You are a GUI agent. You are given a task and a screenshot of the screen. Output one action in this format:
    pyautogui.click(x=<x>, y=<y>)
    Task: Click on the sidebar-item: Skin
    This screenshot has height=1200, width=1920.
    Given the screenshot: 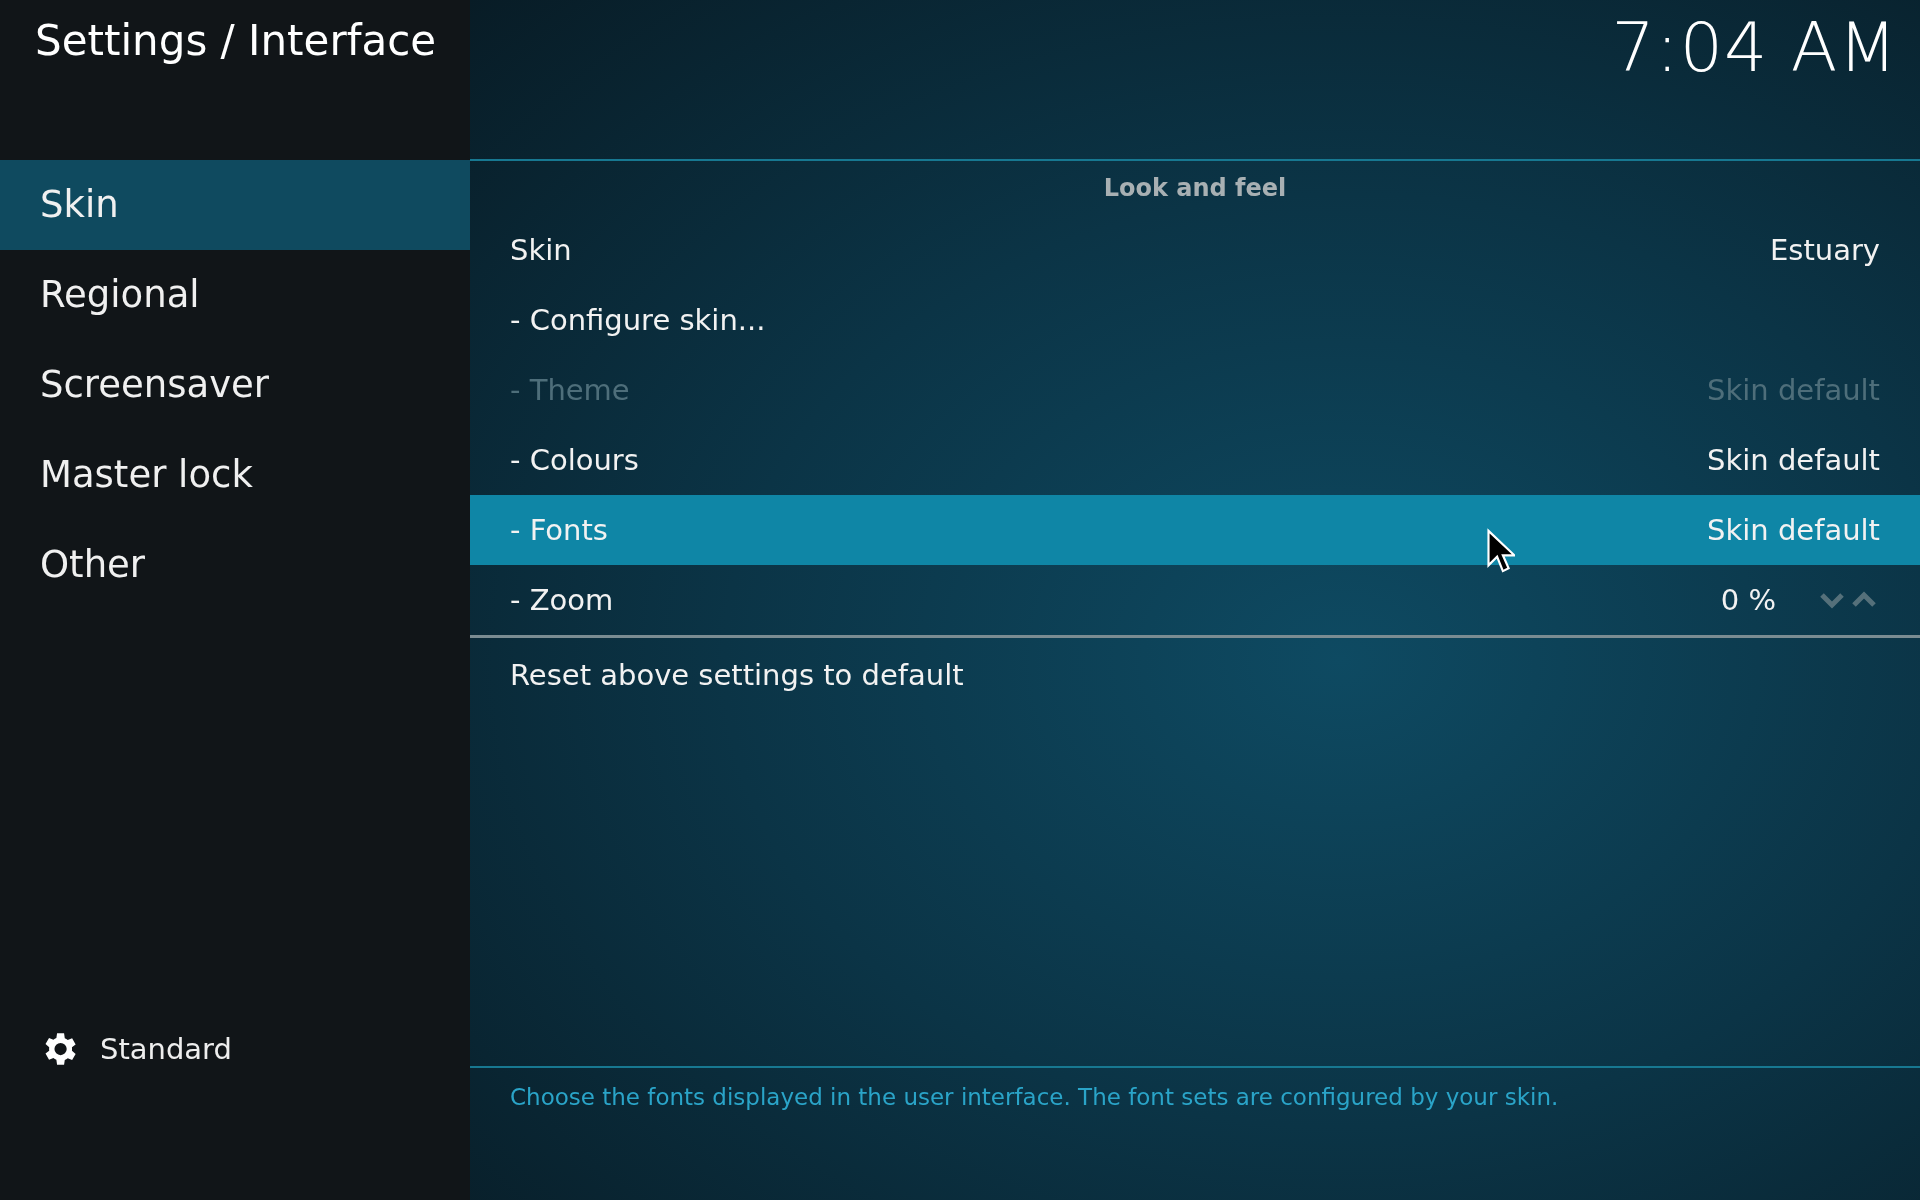 What is the action you would take?
    pyautogui.click(x=235, y=205)
    